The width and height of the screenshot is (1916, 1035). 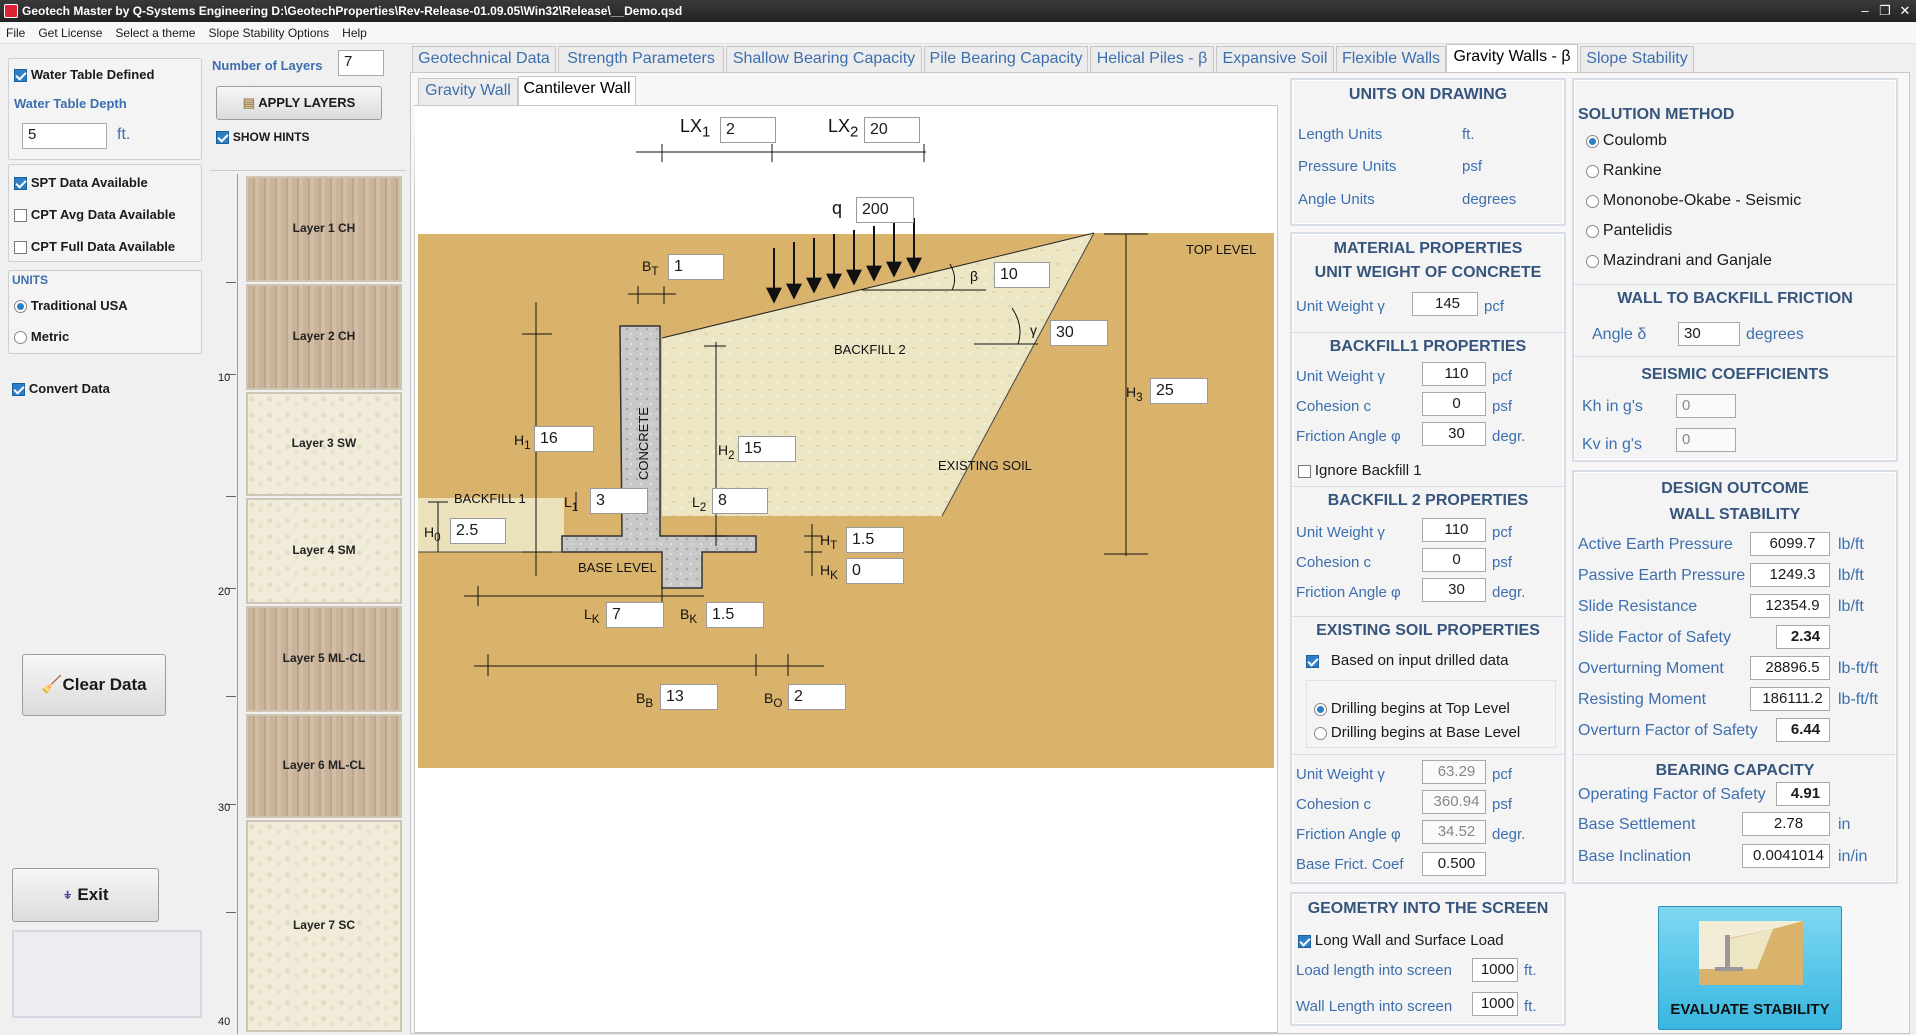 What do you see at coordinates (1412, 708) in the screenshot?
I see `drilling-top-radio: Drilling begins at Top Level` at bounding box center [1412, 708].